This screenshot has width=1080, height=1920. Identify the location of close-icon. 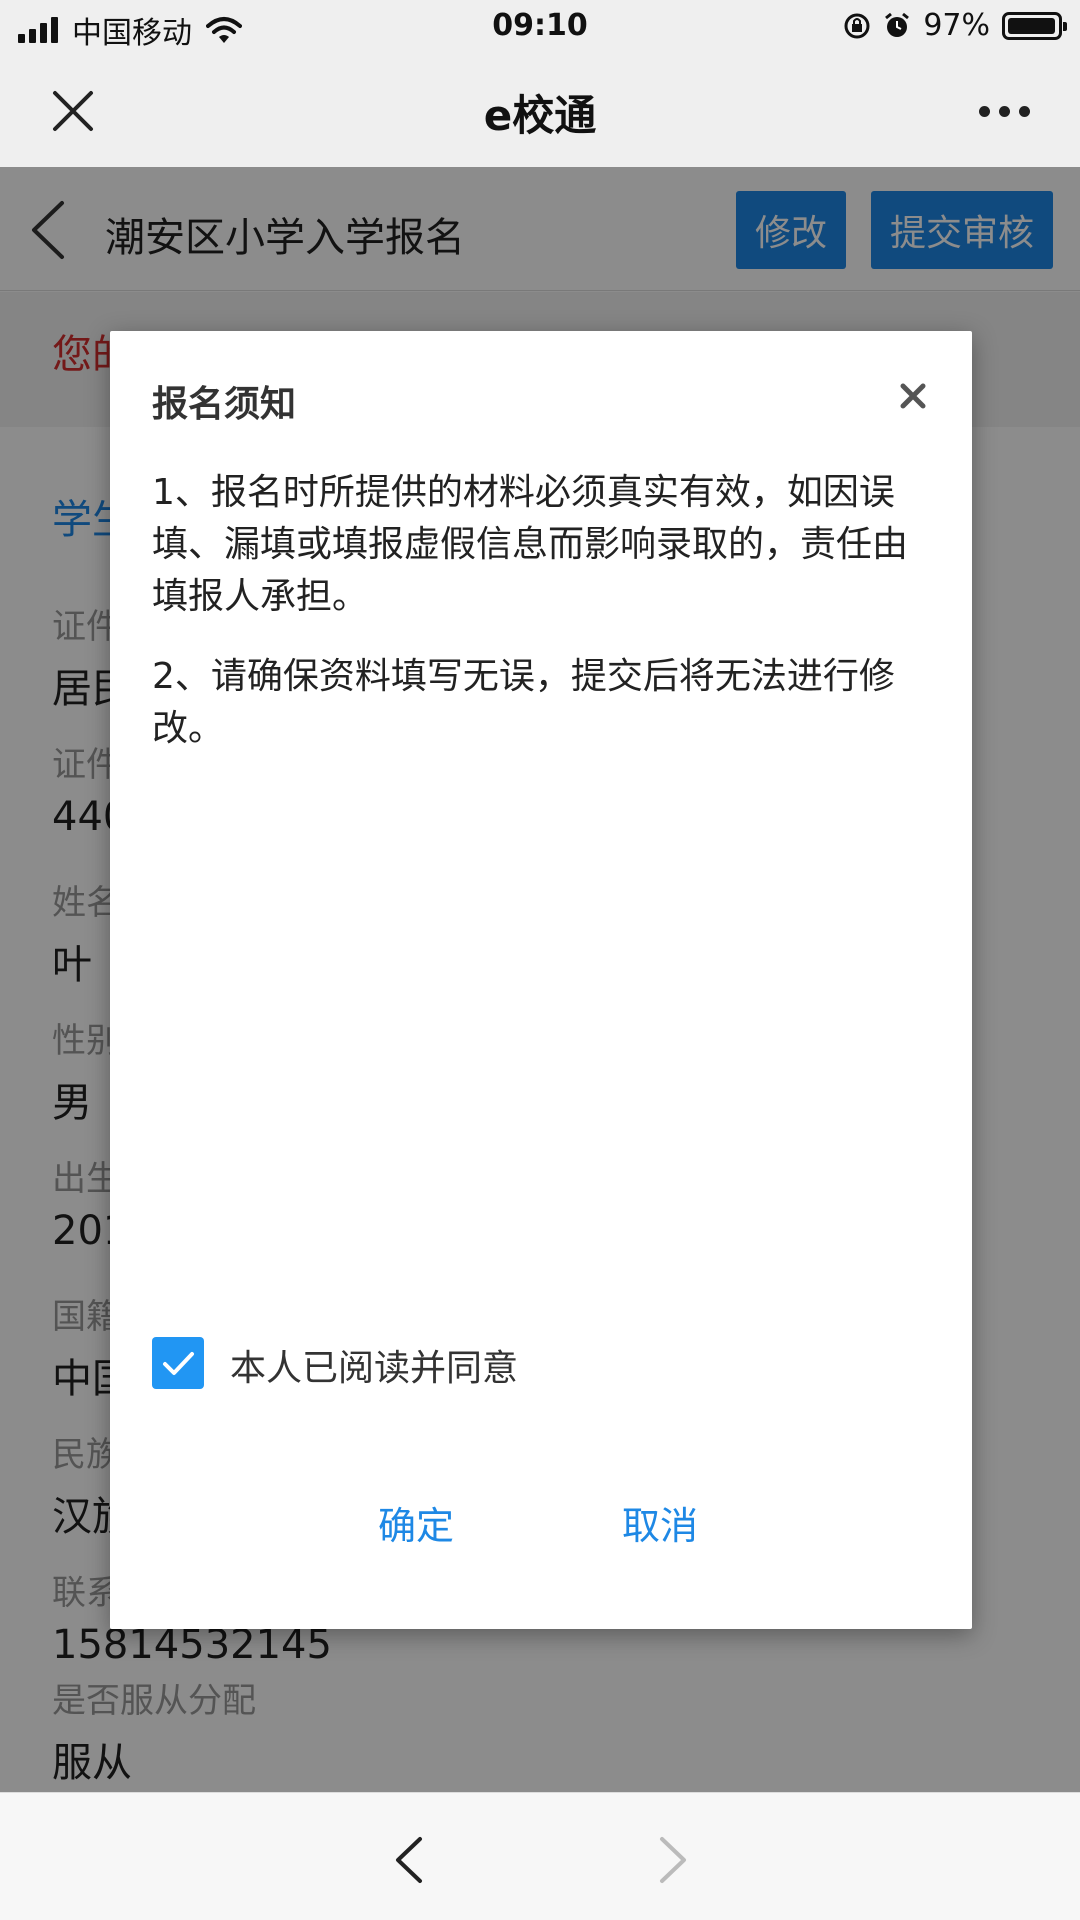
(913, 396).